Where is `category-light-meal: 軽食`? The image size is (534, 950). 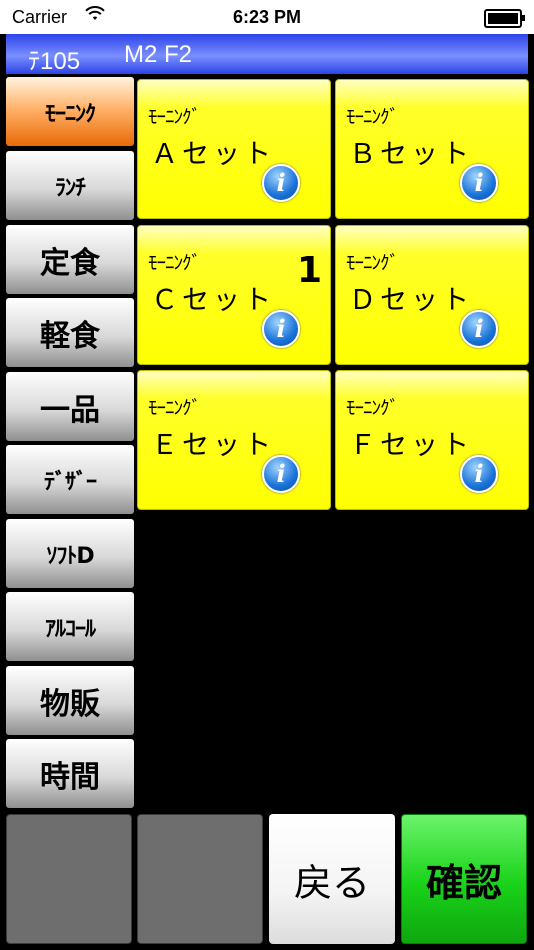
category-light-meal: 軽食 is located at coordinates (70, 332).